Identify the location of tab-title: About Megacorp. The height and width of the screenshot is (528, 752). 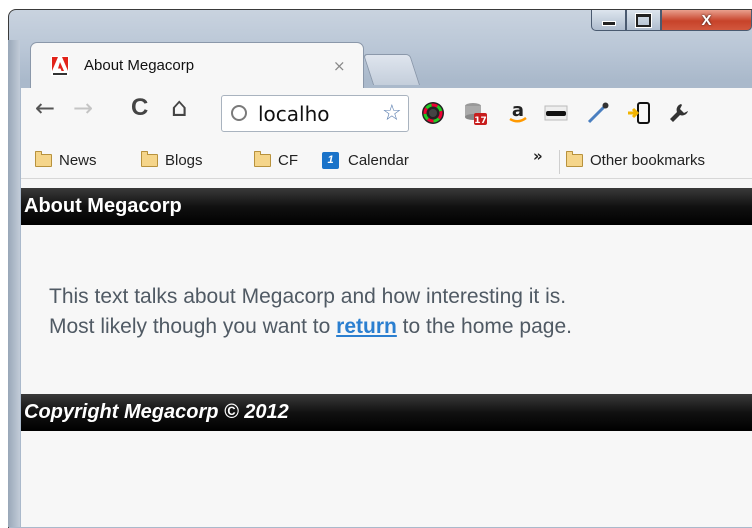
(139, 65).